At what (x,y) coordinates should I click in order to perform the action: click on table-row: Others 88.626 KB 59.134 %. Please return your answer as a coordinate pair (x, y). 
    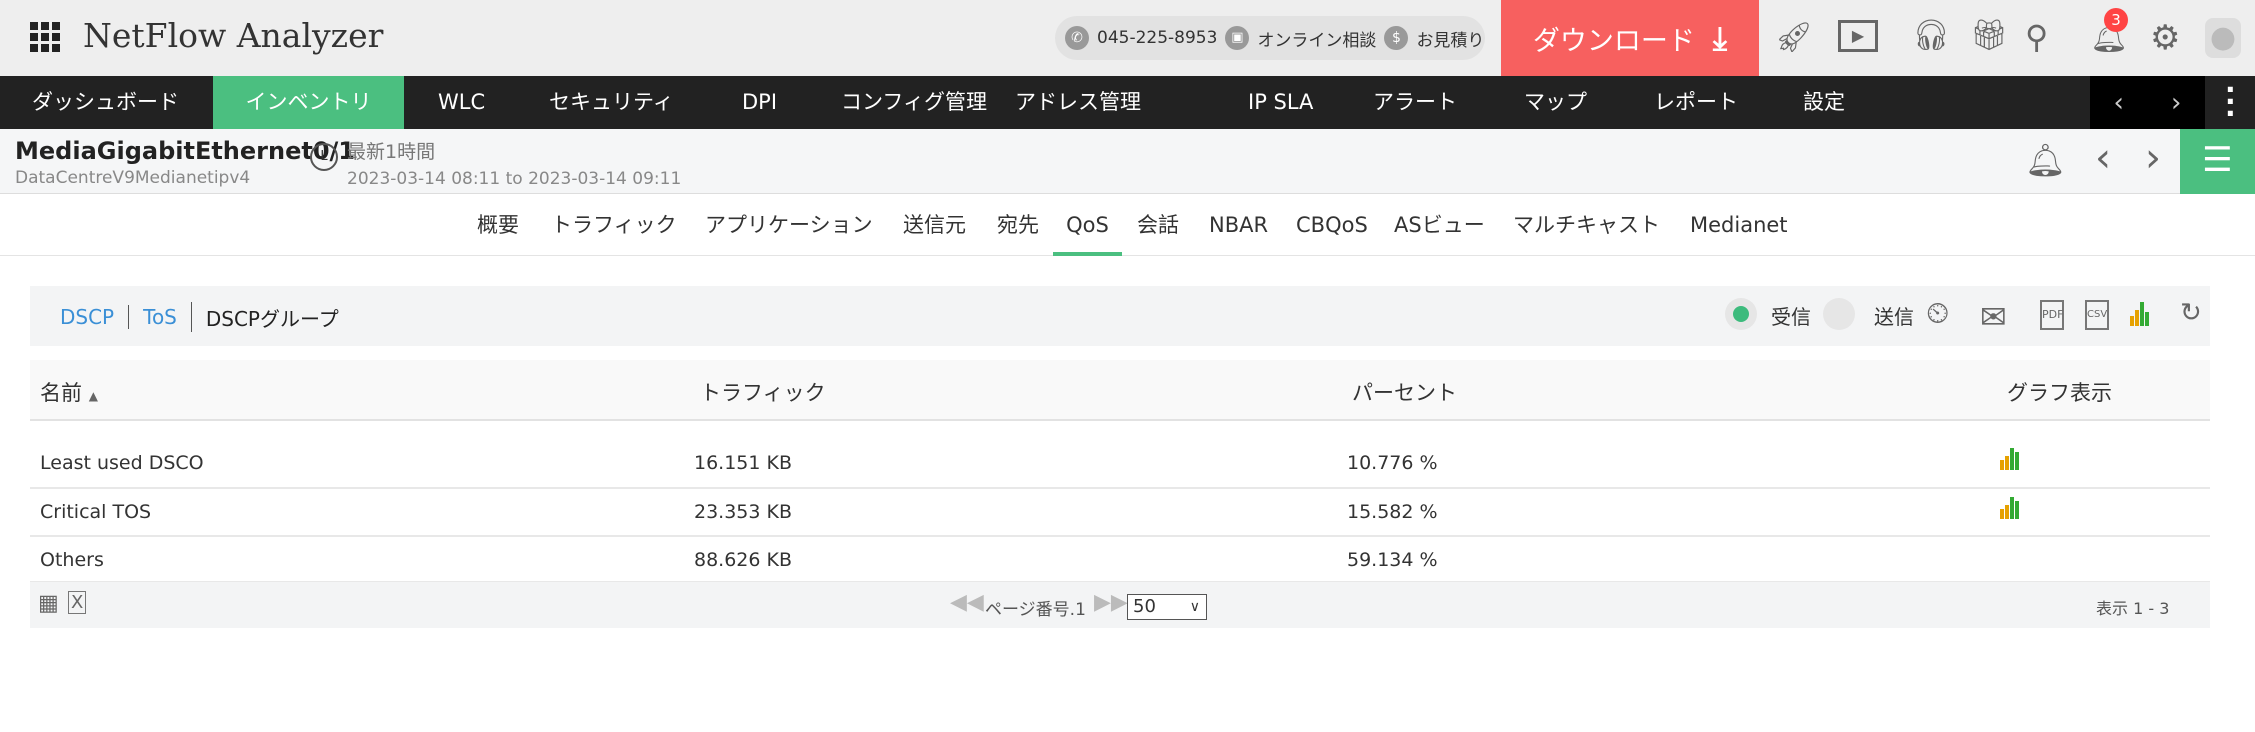
    Looking at the image, I should click on (1120, 560).